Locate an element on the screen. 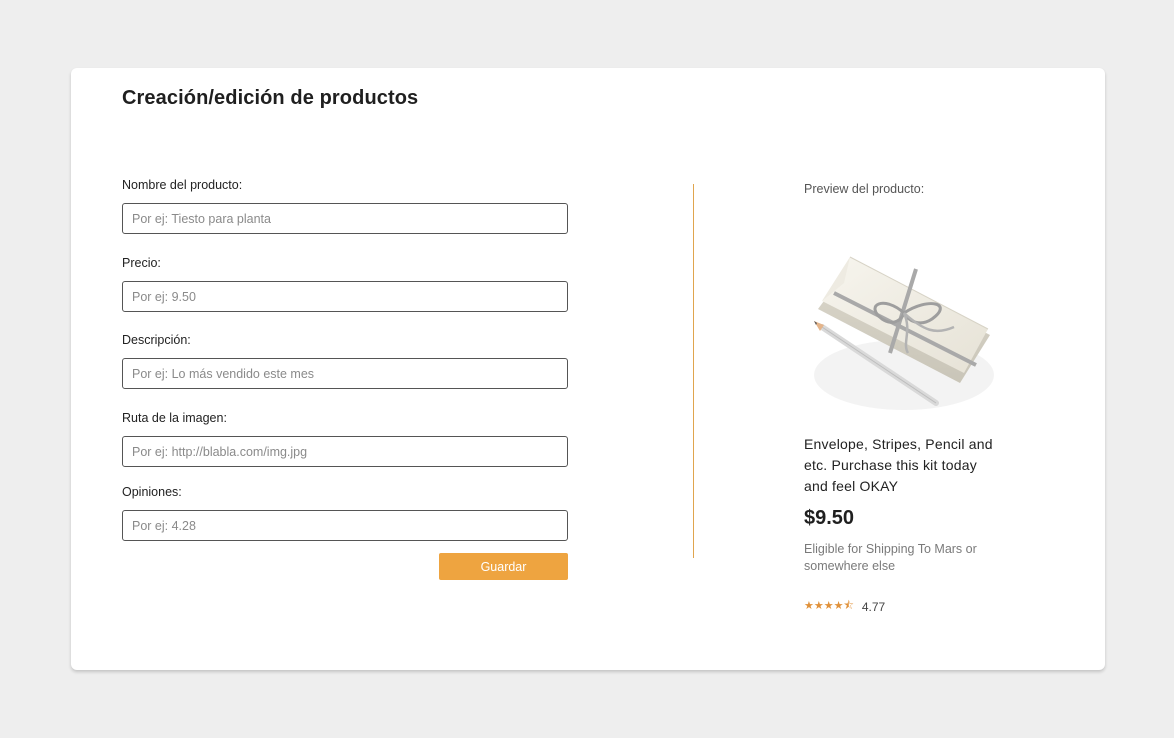 The image size is (1174, 738). page-title: Creación/edición de productos is located at coordinates (270, 98).